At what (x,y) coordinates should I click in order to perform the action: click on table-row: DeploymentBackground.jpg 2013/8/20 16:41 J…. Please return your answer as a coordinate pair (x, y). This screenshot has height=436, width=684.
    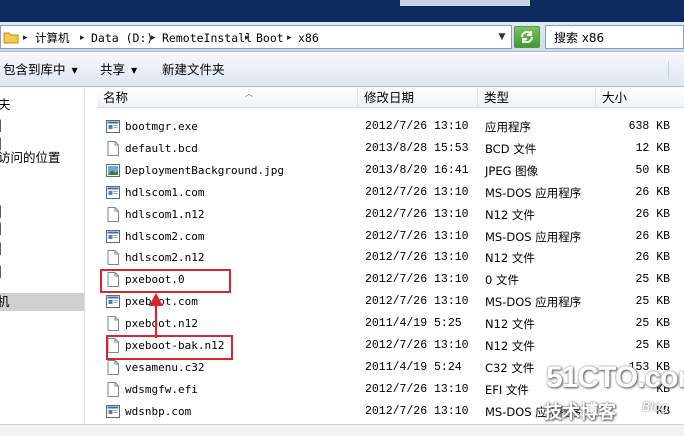
    Looking at the image, I should click on (390, 171).